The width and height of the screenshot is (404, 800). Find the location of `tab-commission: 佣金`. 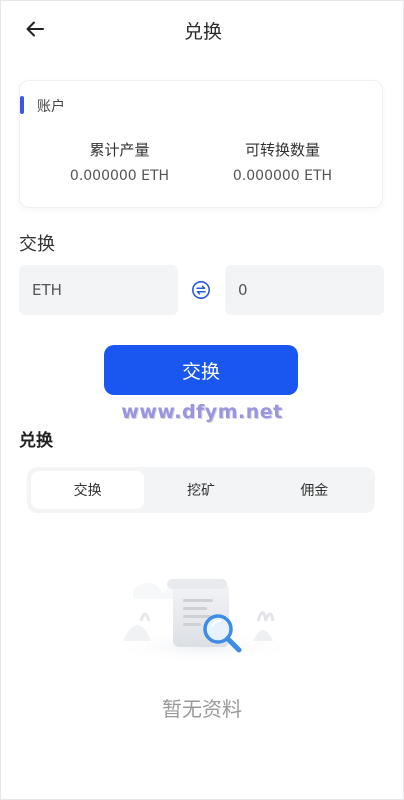

tab-commission: 佣金 is located at coordinates (314, 490).